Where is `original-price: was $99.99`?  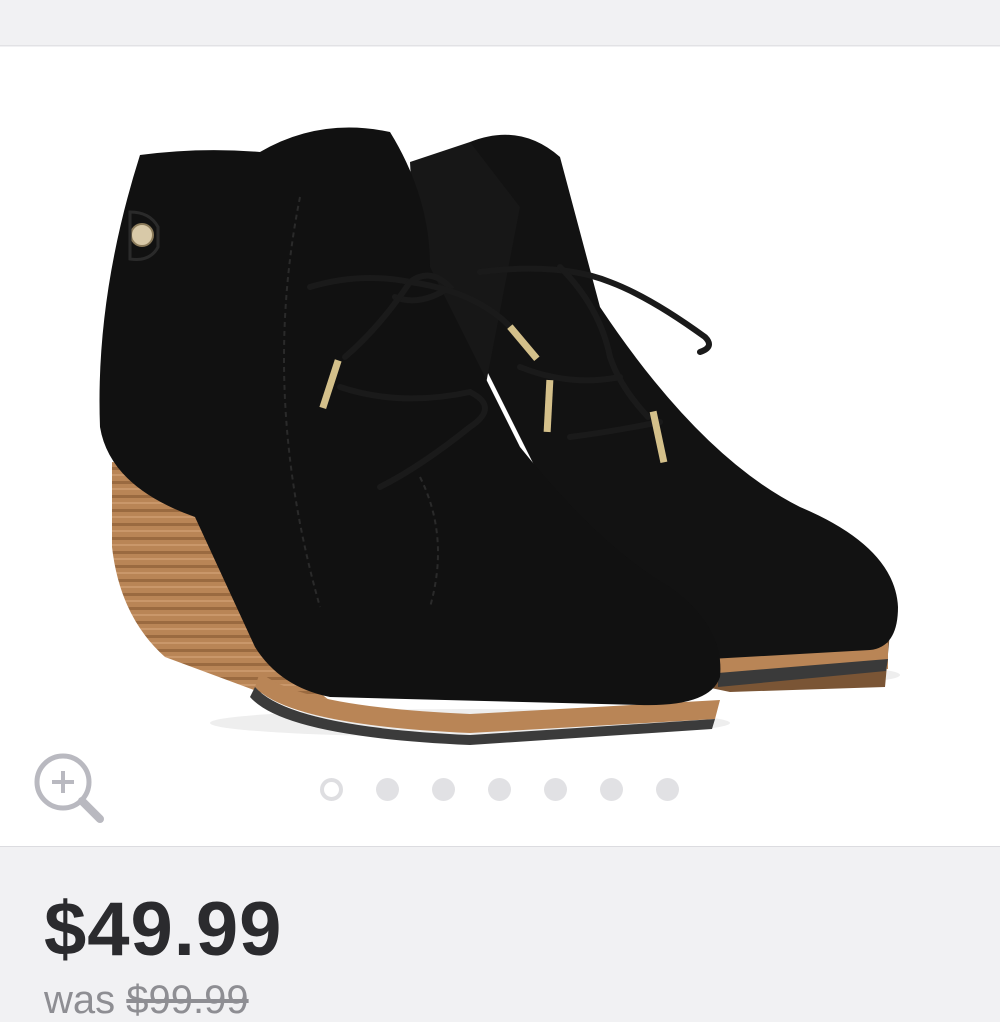
original-price: was $99.99 is located at coordinates (146, 1000).